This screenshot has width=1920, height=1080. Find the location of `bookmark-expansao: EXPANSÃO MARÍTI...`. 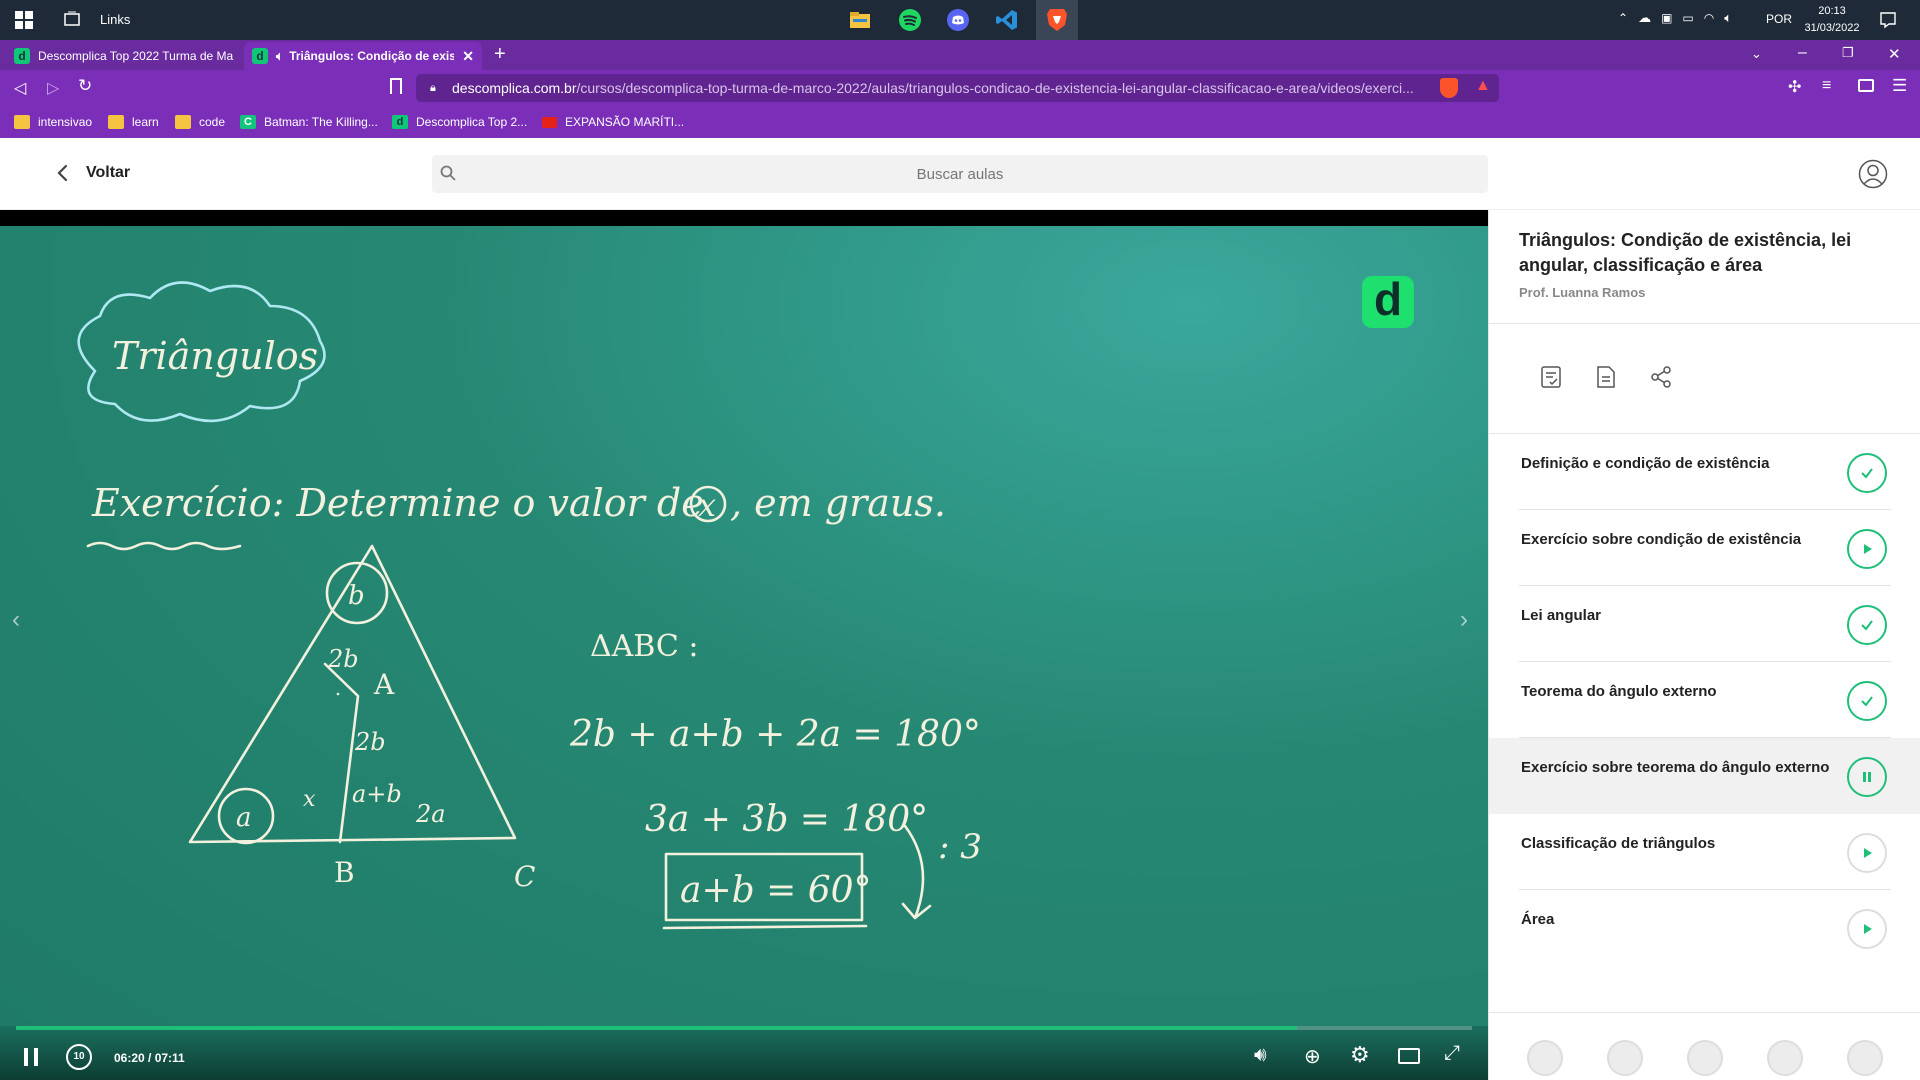

bookmark-expansao: EXPANSÃO MARÍTI... is located at coordinates (613, 122).